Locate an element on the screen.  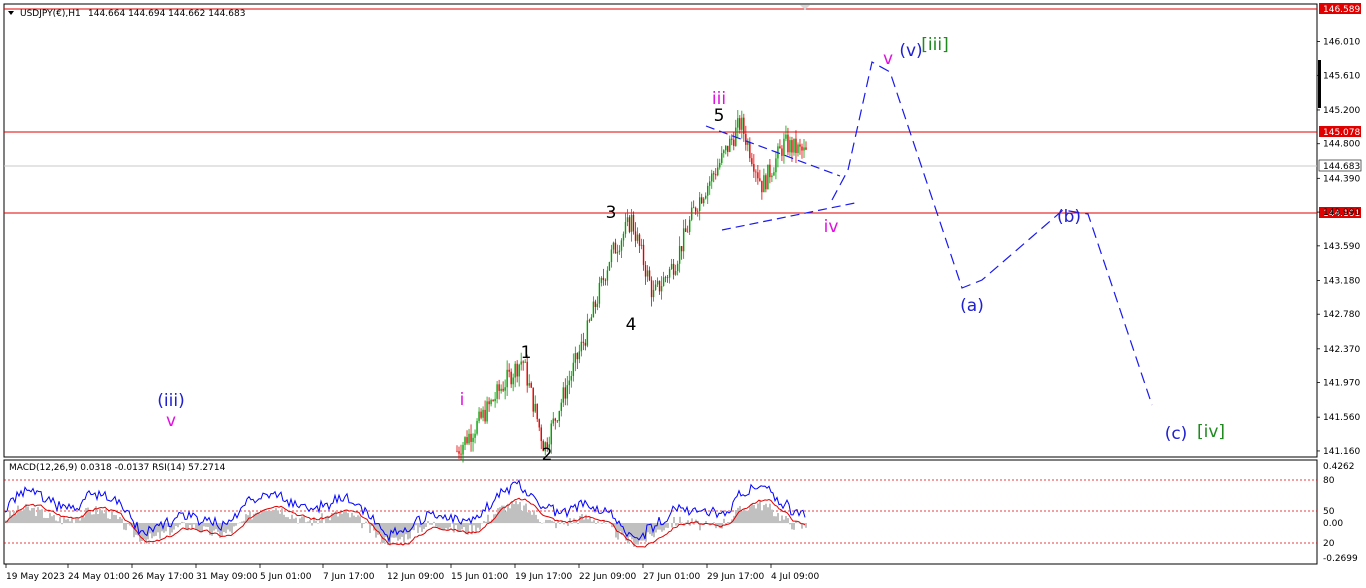
wave-label-iii-paren: (iii) is located at coordinates (170, 401).